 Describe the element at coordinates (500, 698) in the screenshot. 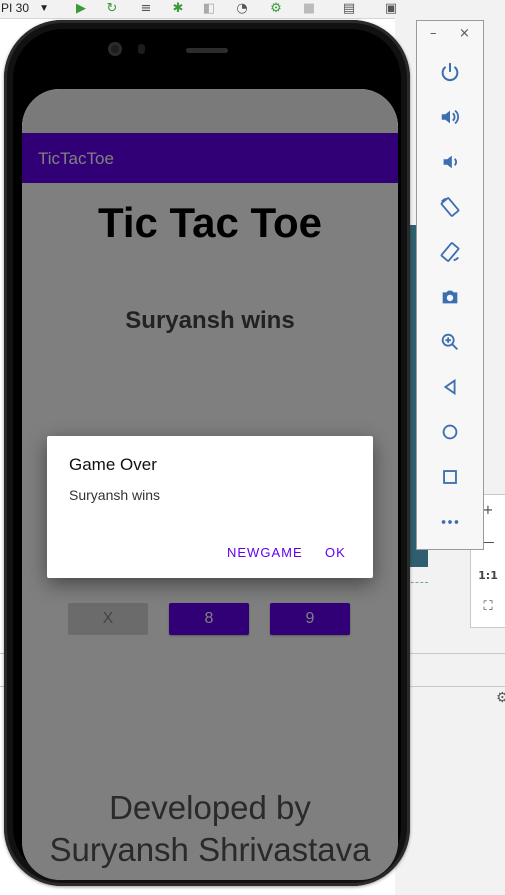

I see `gear-icon: ⚙` at that location.